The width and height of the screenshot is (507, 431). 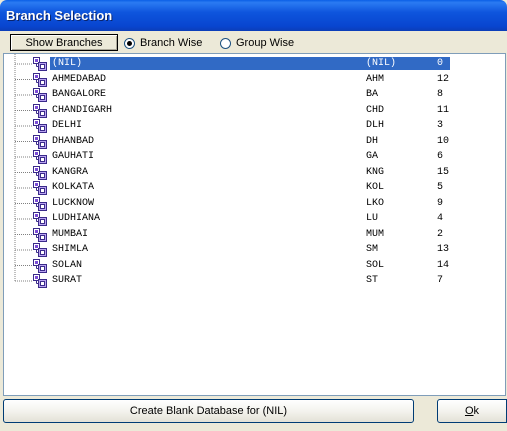 I want to click on tree-node: SHIMLA SM 13, so click(x=243, y=250).